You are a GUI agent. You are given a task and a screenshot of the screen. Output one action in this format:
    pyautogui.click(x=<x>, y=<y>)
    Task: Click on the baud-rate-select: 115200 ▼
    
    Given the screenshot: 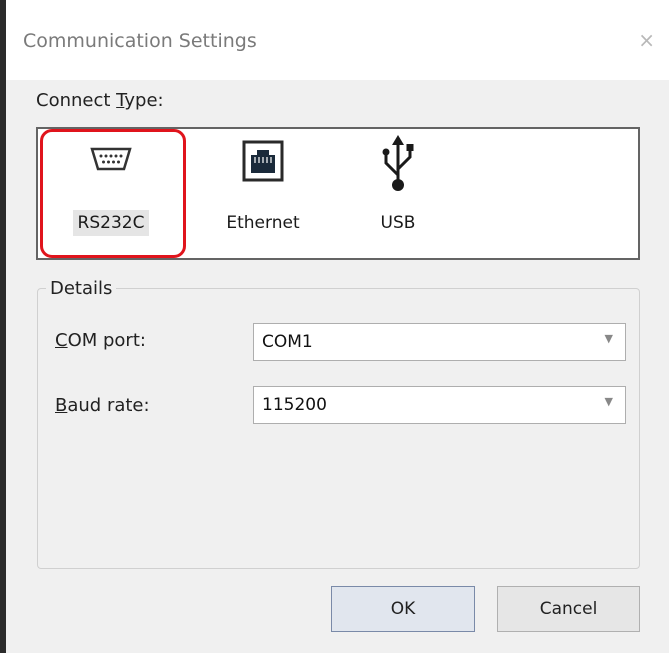 What is the action you would take?
    pyautogui.click(x=439, y=405)
    